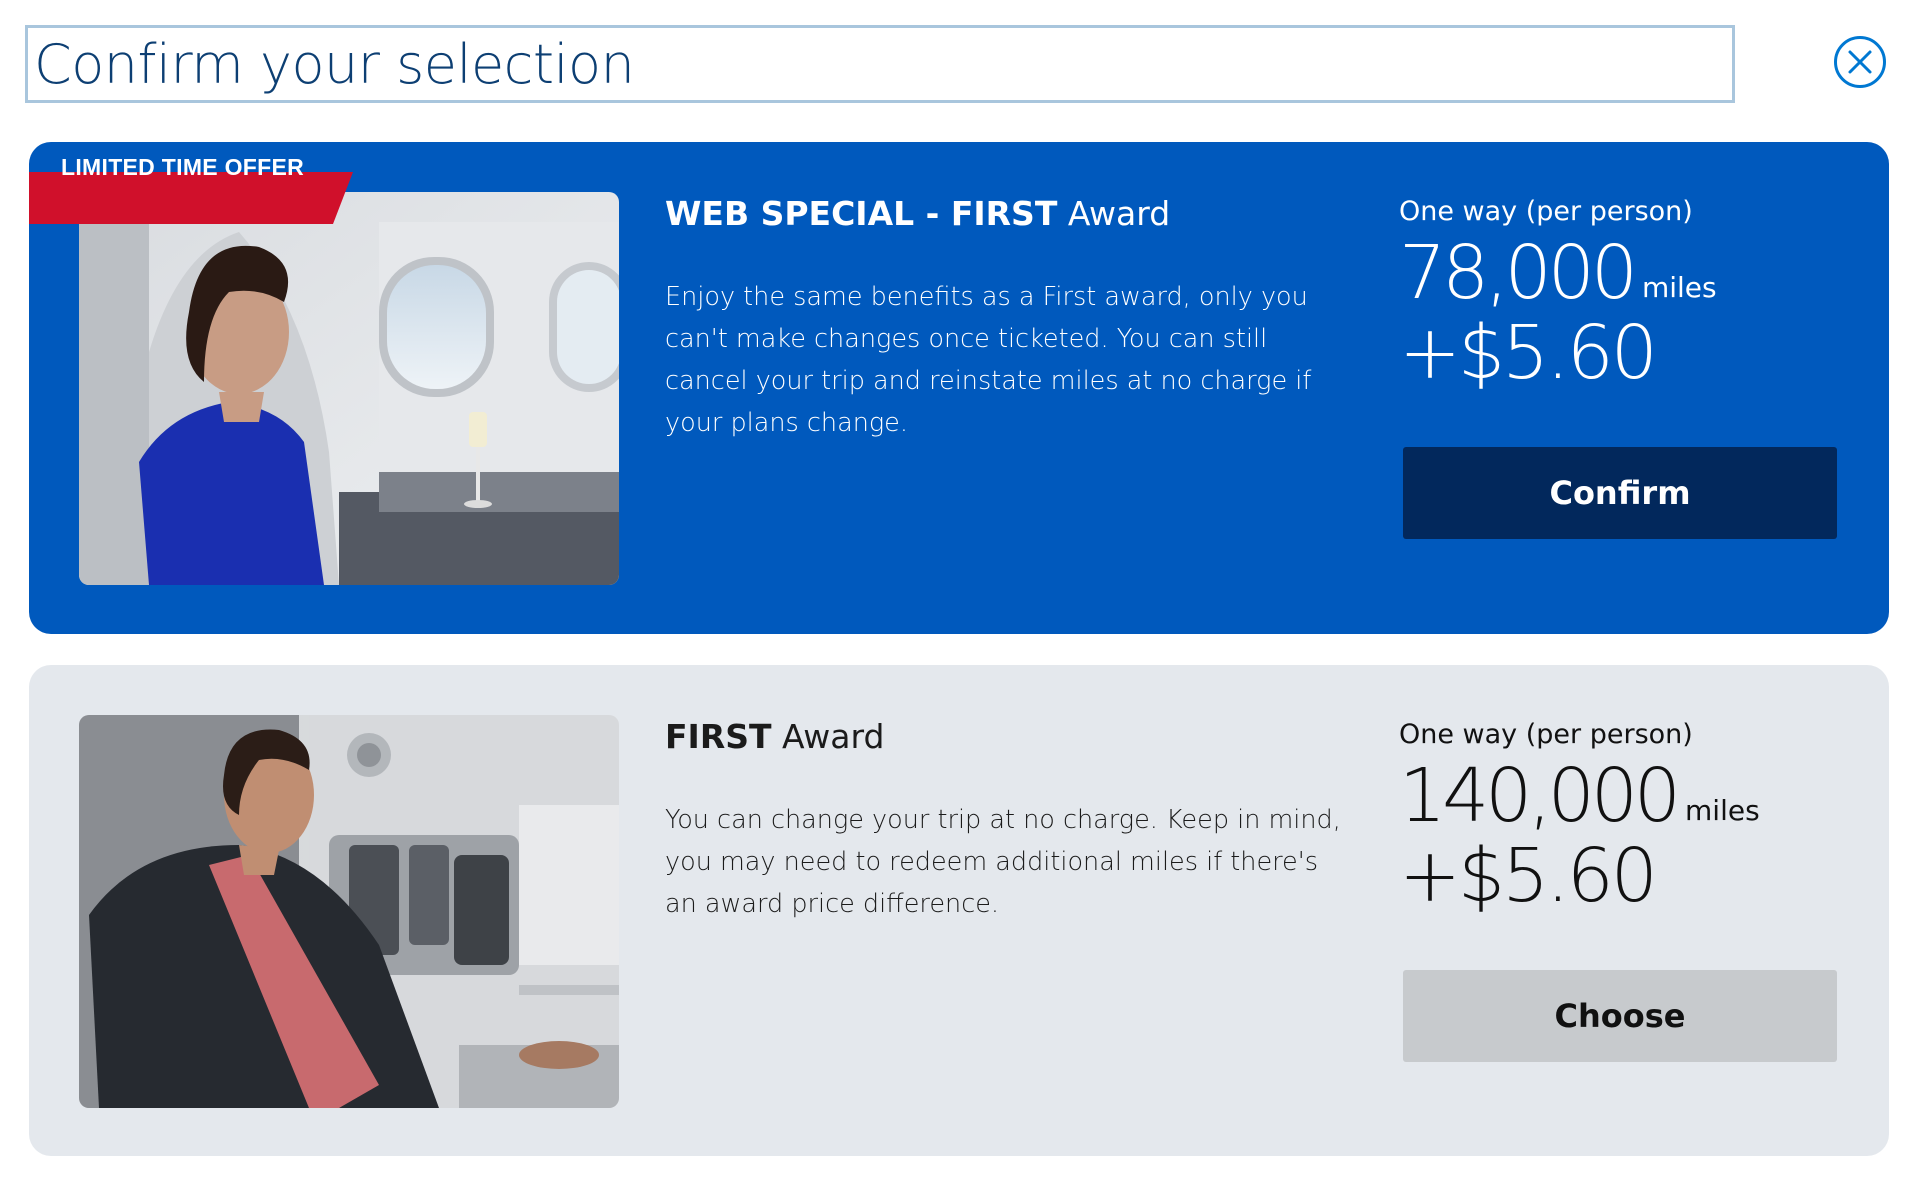  Describe the element at coordinates (880, 64) in the screenshot. I see `dialog-title-box: Confirm your selection` at that location.